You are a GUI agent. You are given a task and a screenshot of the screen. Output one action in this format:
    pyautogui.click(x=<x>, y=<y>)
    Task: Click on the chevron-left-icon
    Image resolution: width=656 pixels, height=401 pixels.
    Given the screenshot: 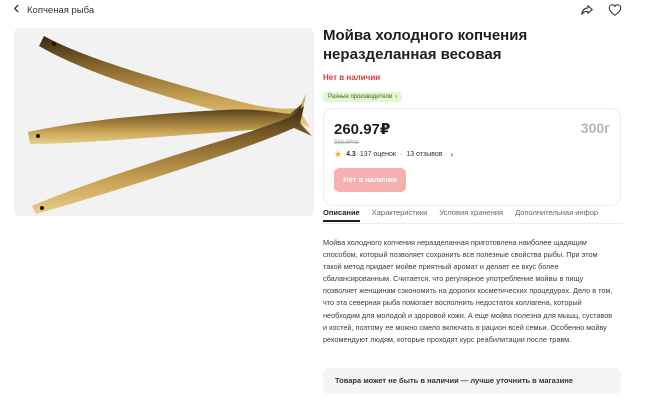 What is the action you would take?
    pyautogui.click(x=16, y=10)
    